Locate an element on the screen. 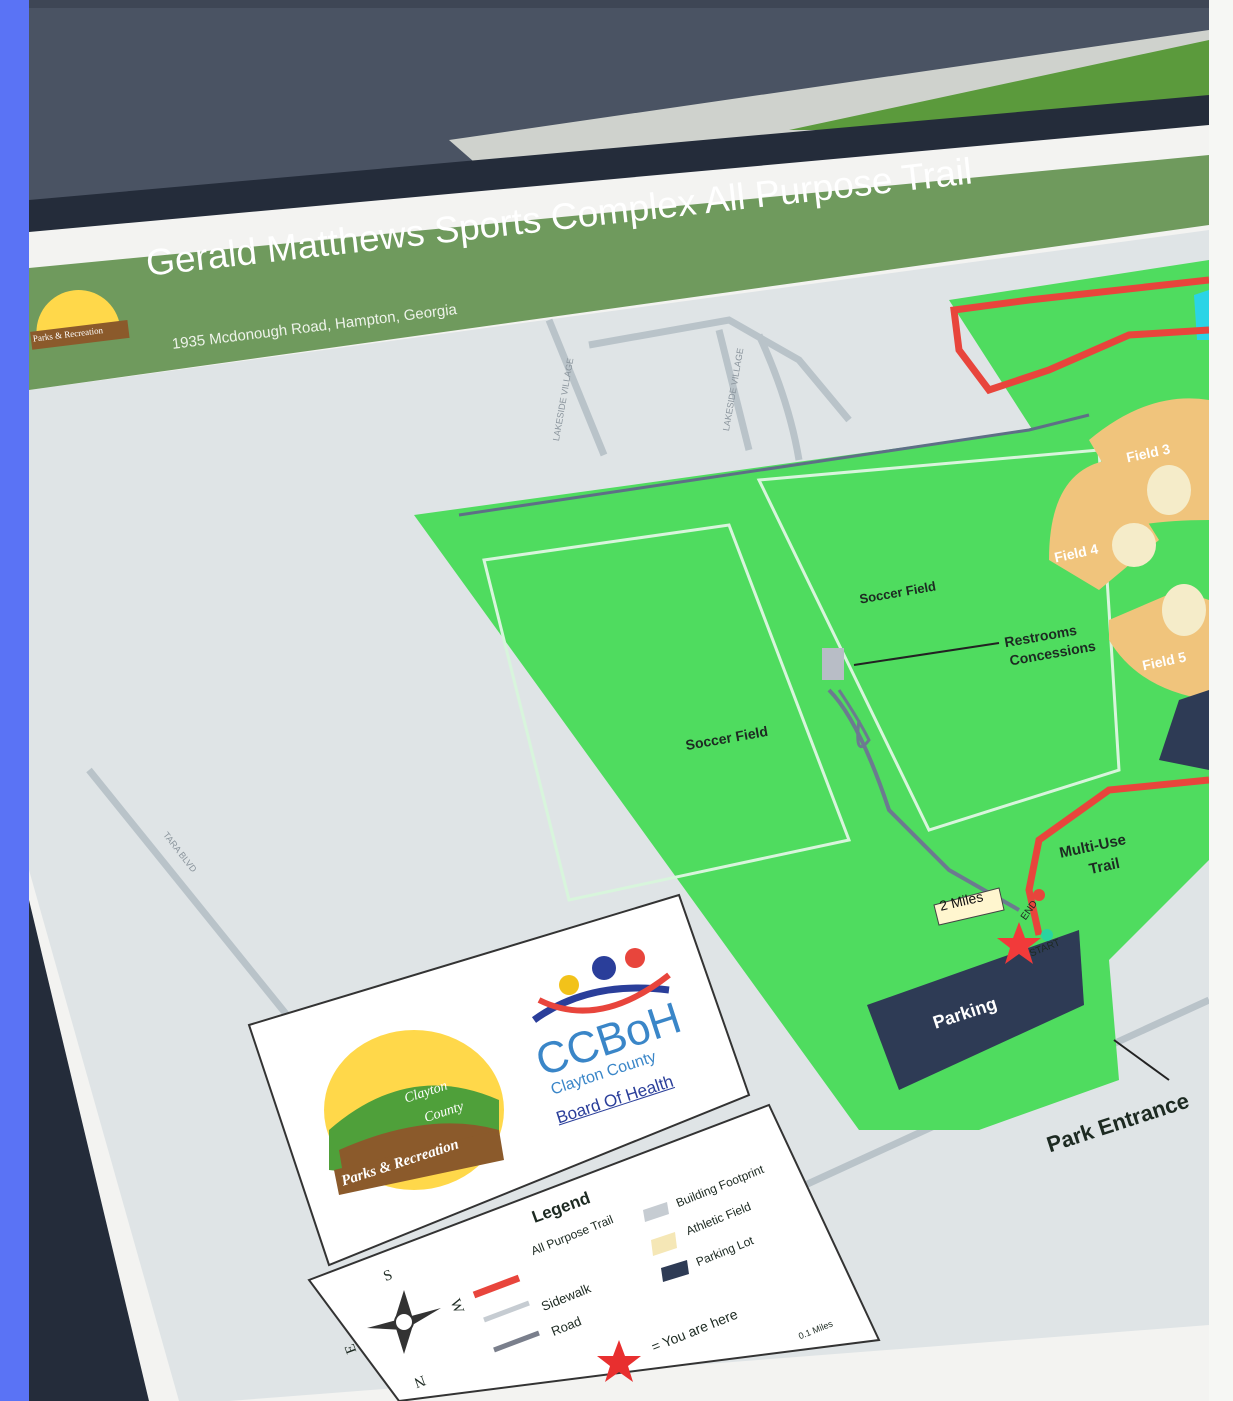  header-parks-logo: Parks & Recreation is located at coordinates (79, 319).